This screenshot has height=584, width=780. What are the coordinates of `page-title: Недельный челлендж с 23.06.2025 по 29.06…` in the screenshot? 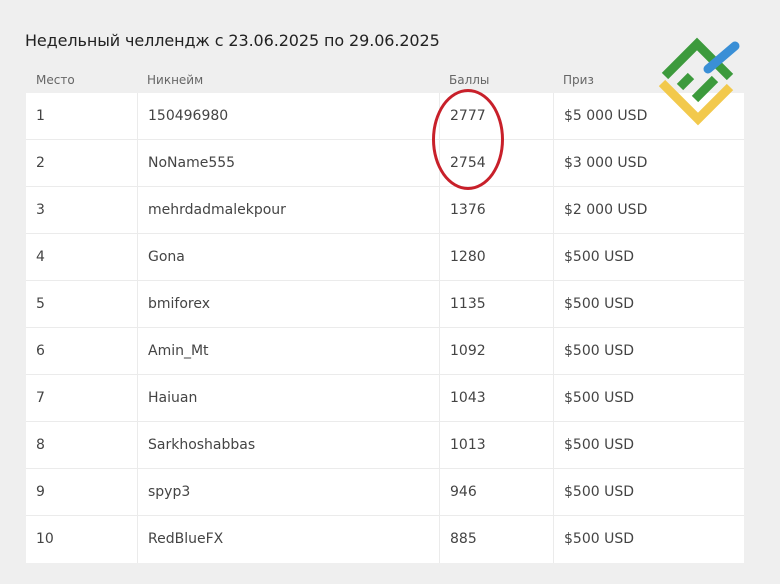 It's located at (232, 40).